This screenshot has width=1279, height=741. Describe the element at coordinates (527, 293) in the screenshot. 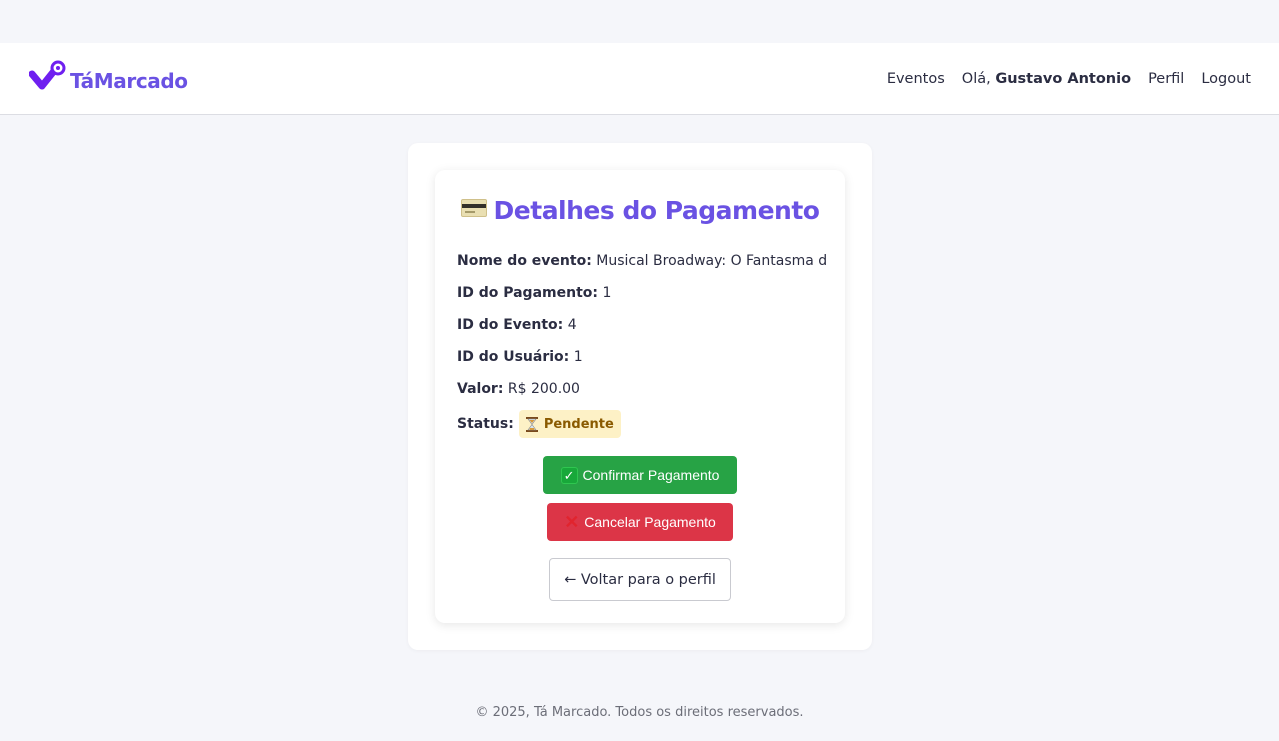

I see `payment-id-label: ID do Pagamento:` at that location.